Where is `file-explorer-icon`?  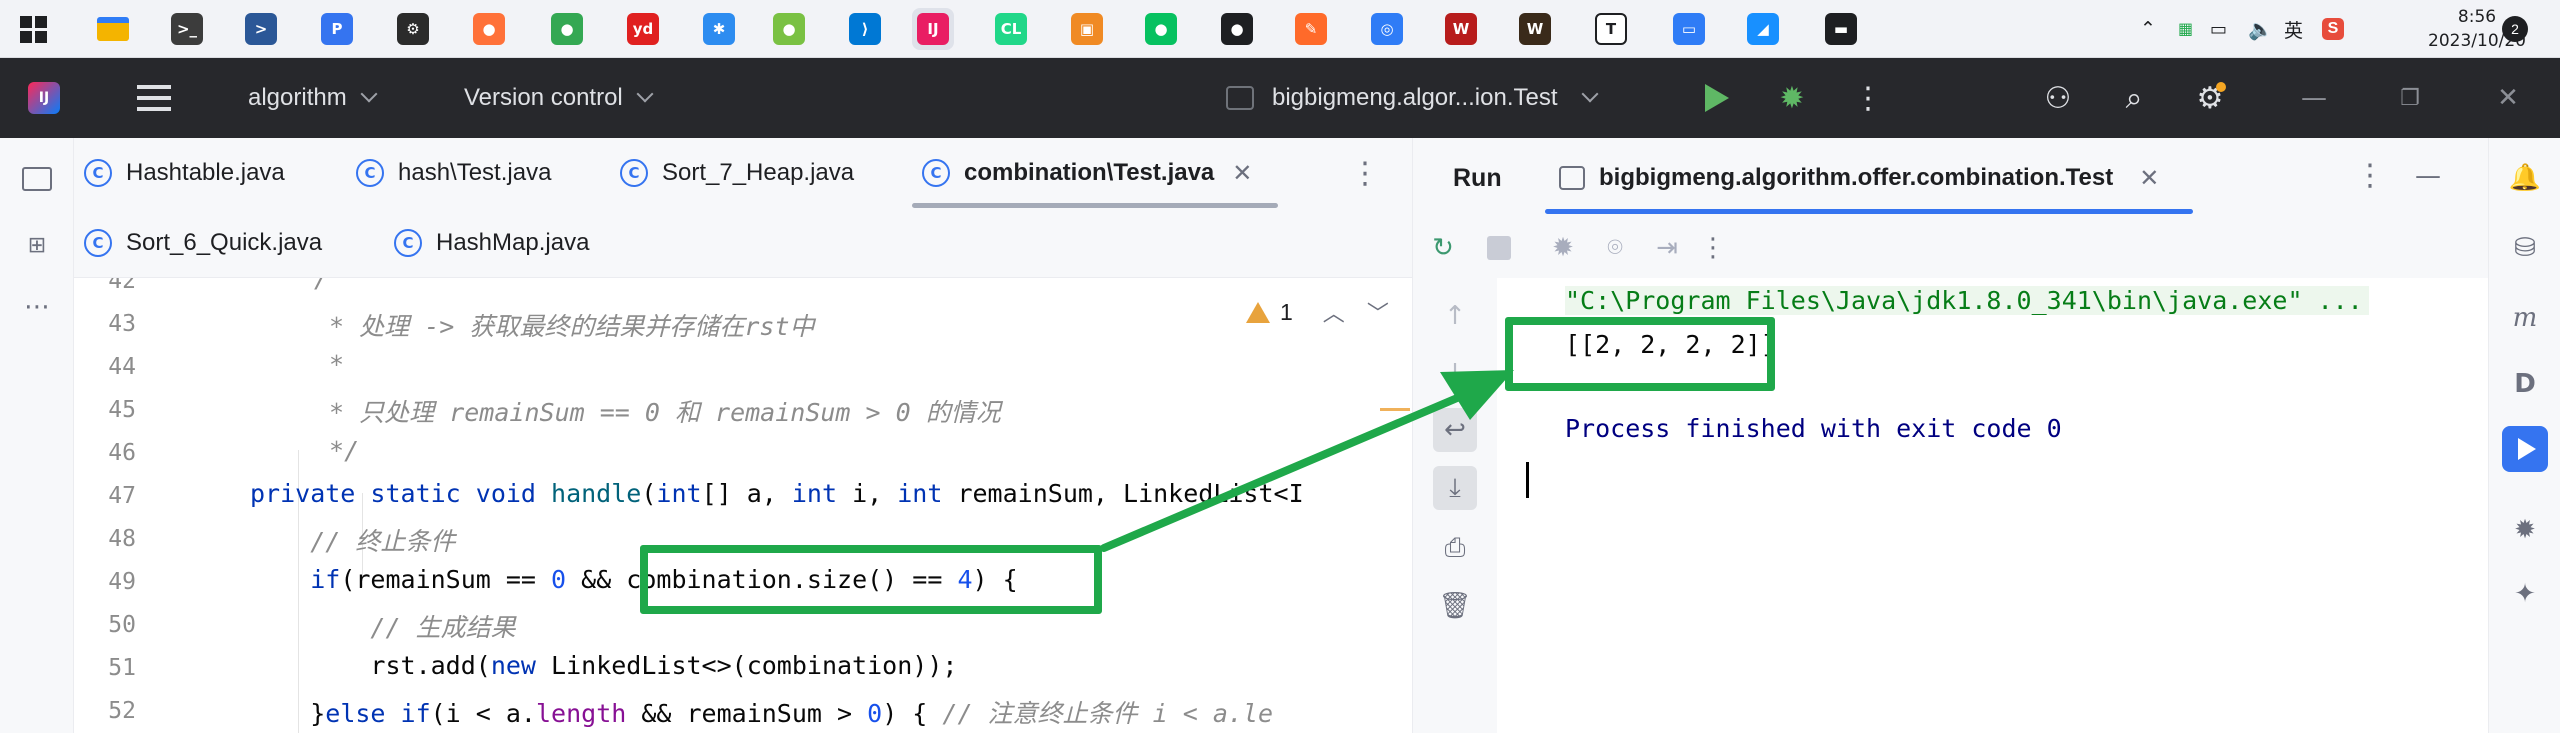 file-explorer-icon is located at coordinates (113, 29).